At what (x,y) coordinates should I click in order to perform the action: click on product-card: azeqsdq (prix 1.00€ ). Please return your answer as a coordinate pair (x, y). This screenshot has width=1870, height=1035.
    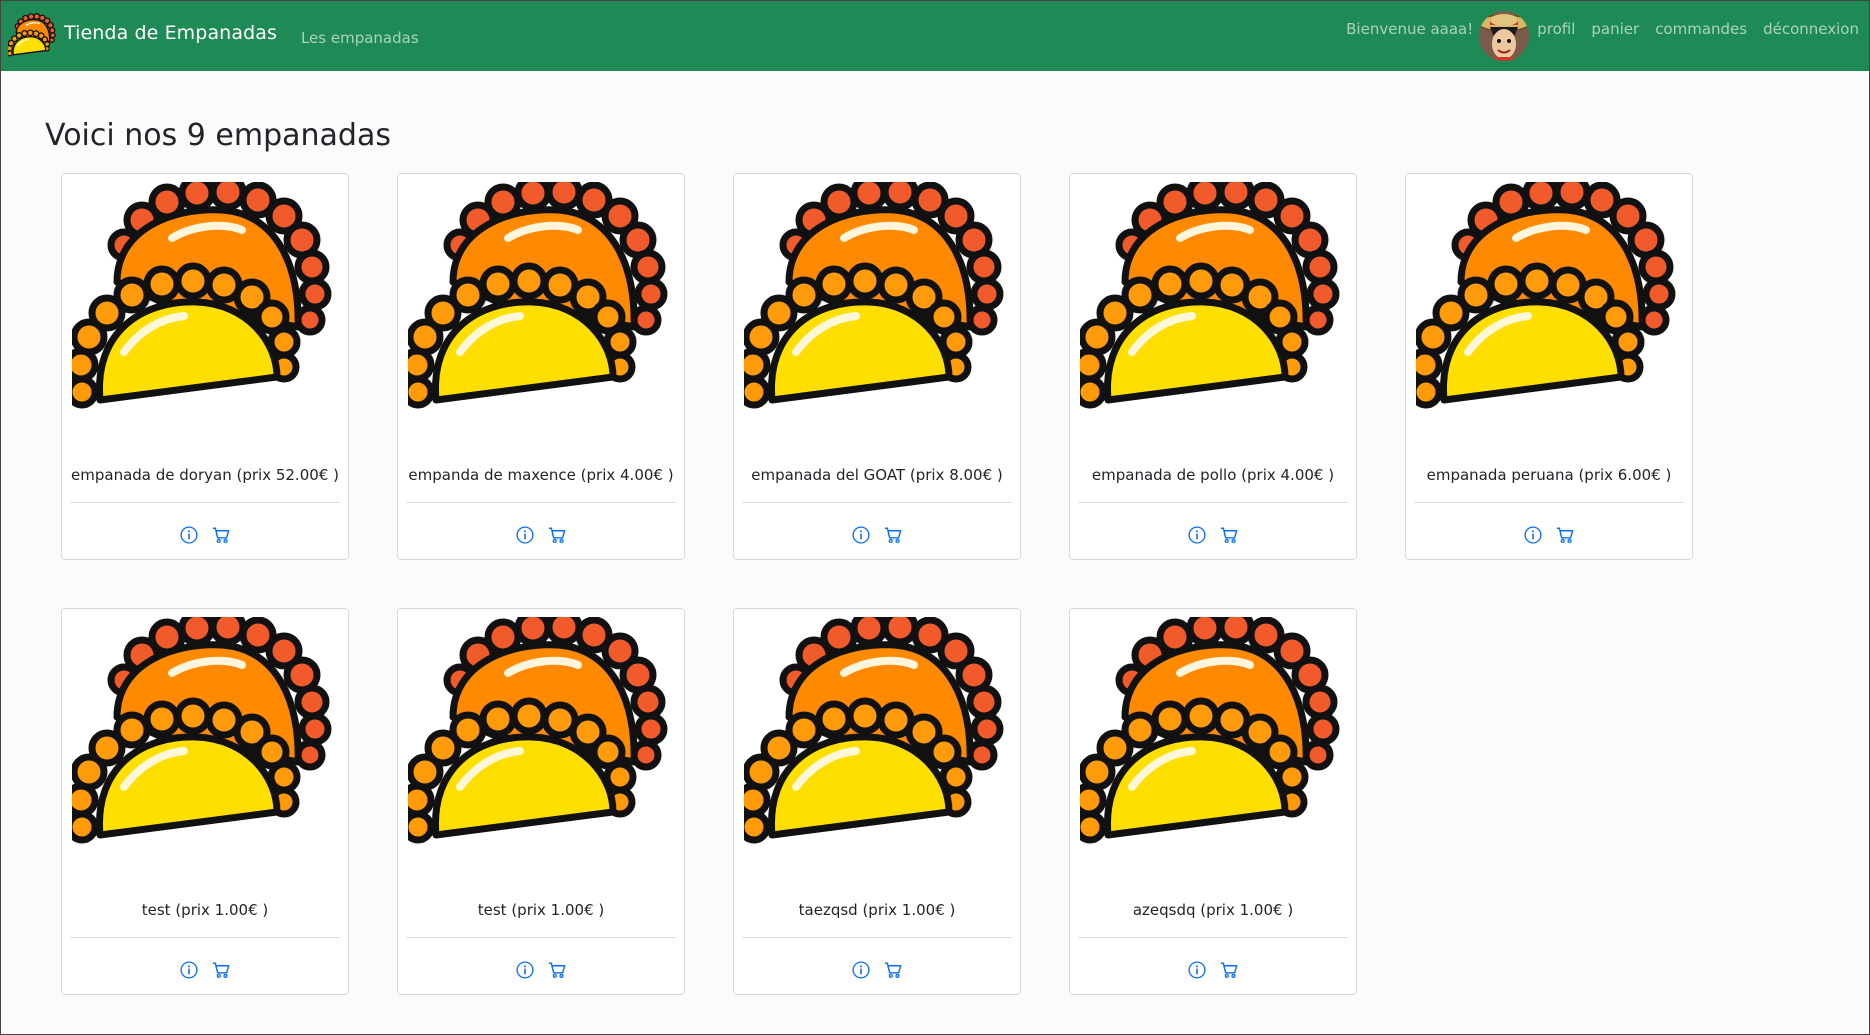
    Looking at the image, I should click on (1213, 801).